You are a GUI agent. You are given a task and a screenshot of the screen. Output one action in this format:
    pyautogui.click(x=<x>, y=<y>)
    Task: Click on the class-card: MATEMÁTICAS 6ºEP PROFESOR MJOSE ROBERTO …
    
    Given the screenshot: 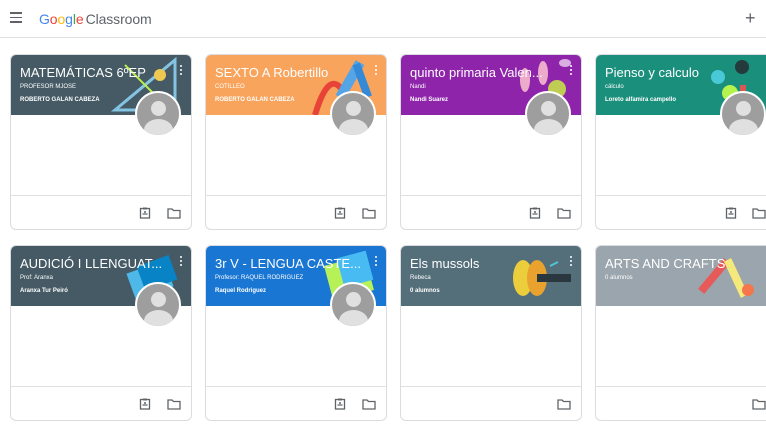 What is the action you would take?
    pyautogui.click(x=101, y=142)
    